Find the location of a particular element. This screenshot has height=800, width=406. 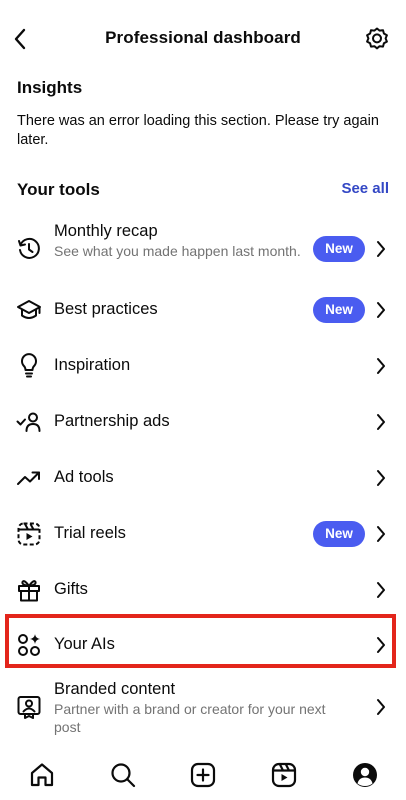

insights-heading: Insights is located at coordinates (50, 87).